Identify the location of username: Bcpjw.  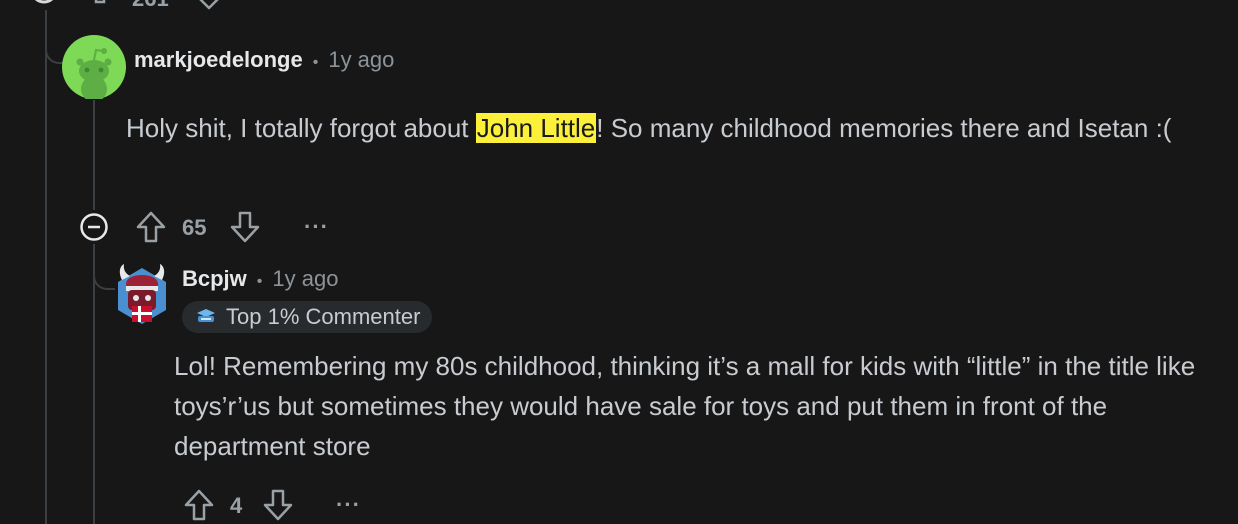
(214, 279).